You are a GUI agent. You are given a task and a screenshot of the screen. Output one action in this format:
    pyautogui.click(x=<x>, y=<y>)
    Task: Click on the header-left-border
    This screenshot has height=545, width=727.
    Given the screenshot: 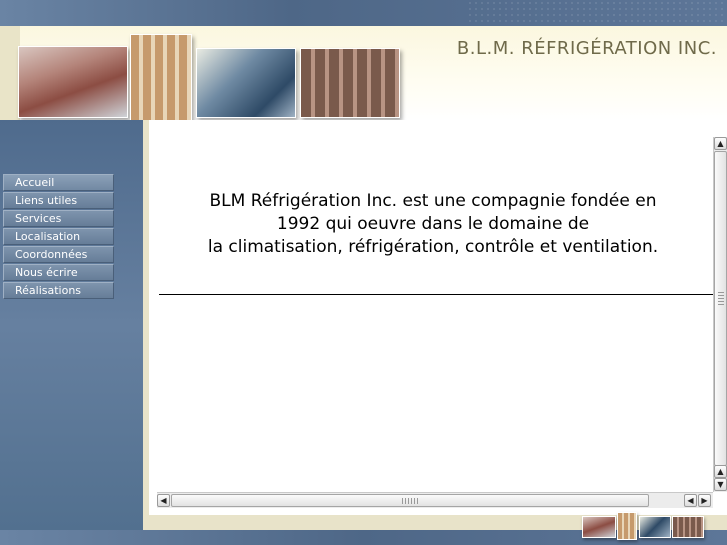 What is the action you would take?
    pyautogui.click(x=10, y=73)
    